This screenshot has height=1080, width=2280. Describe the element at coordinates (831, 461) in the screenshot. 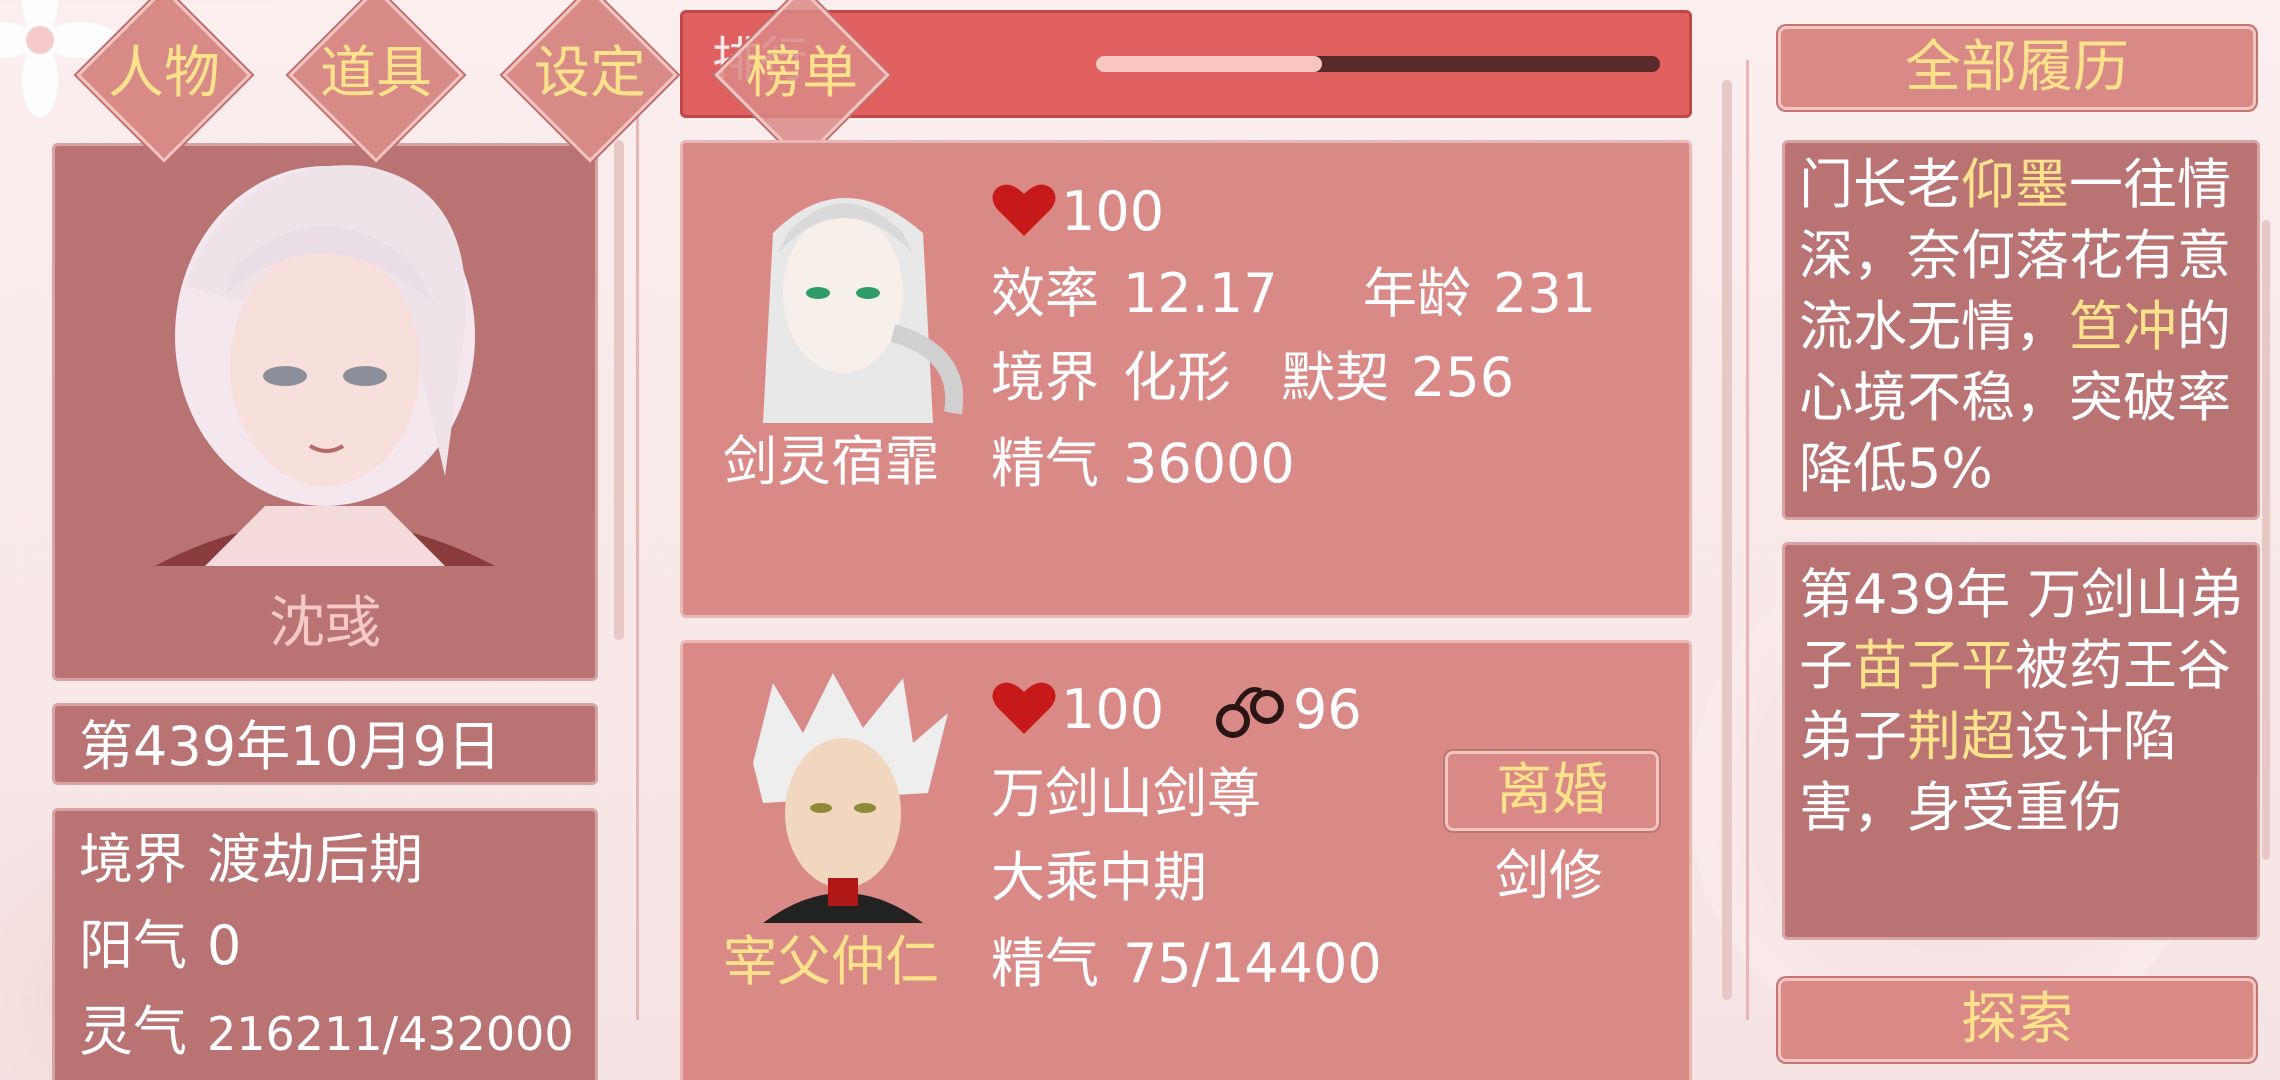

I see `companion-name-1: 剑灵宿霏` at that location.